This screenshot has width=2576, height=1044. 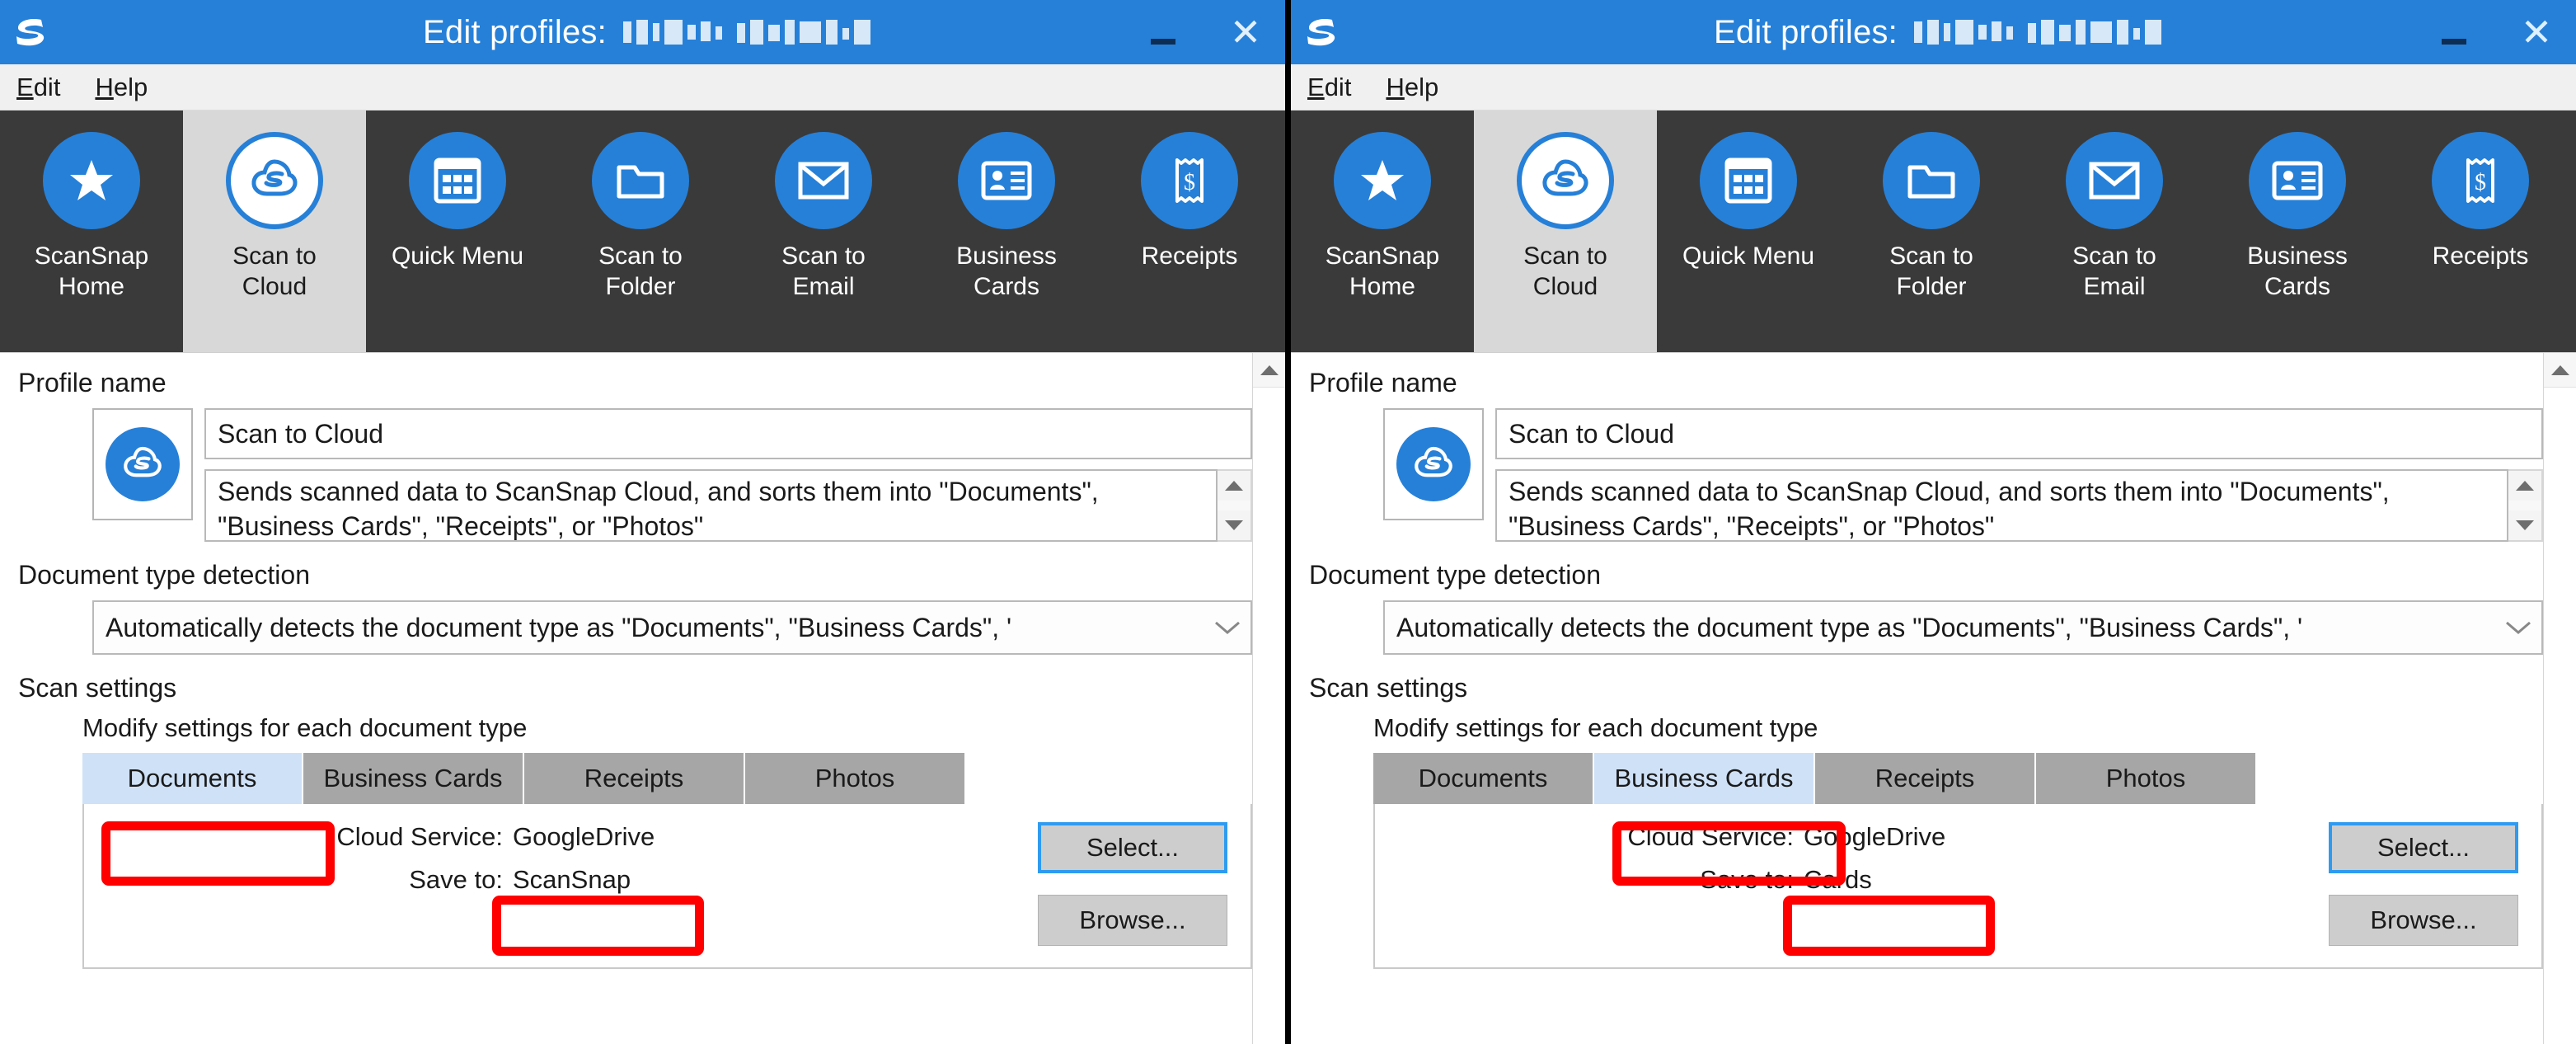 What do you see at coordinates (1434, 464) in the screenshot?
I see `profile-thumbnail` at bounding box center [1434, 464].